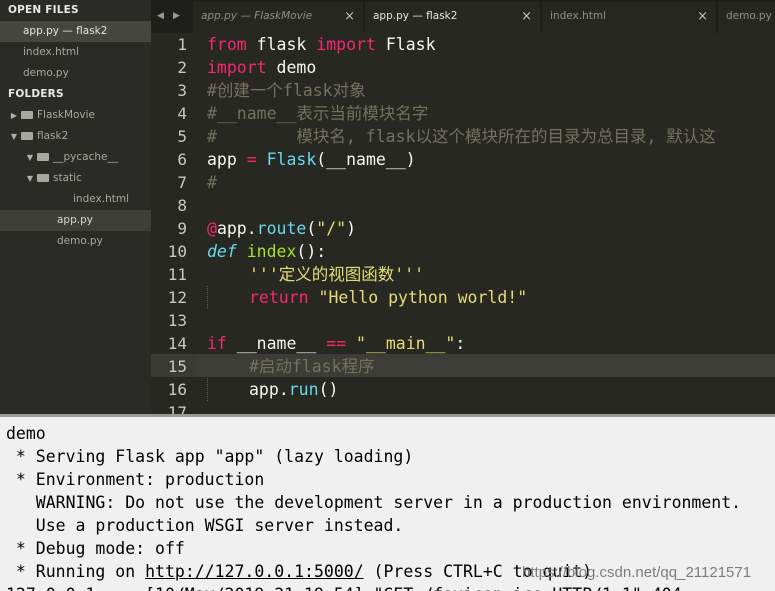 The height and width of the screenshot is (591, 775). I want to click on folder-label: __pycache__, so click(85, 157).